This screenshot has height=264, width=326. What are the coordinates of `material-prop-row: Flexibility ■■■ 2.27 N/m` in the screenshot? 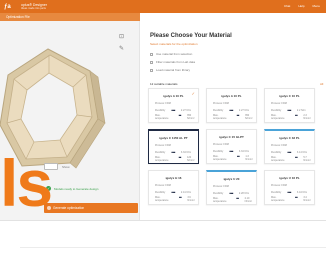 It's located at (173, 110).